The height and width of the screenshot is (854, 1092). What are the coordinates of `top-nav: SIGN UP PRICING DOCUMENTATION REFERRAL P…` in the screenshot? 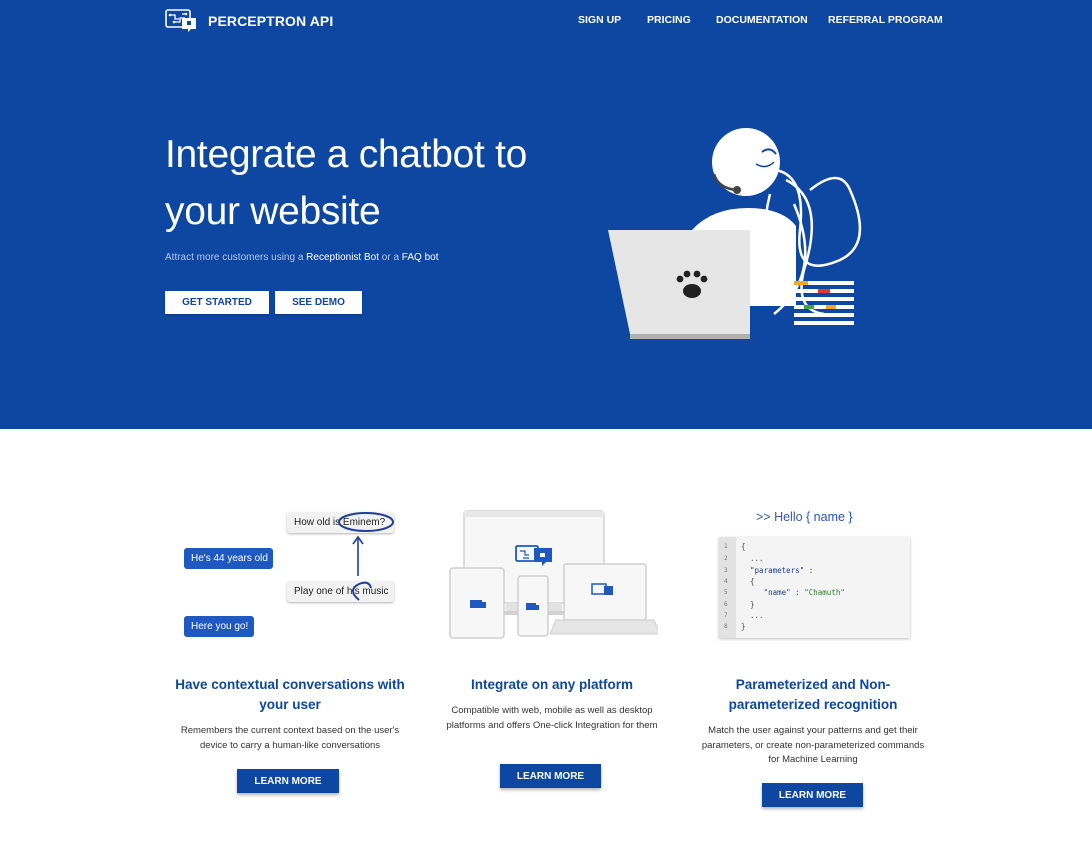 It's located at (546, 21).